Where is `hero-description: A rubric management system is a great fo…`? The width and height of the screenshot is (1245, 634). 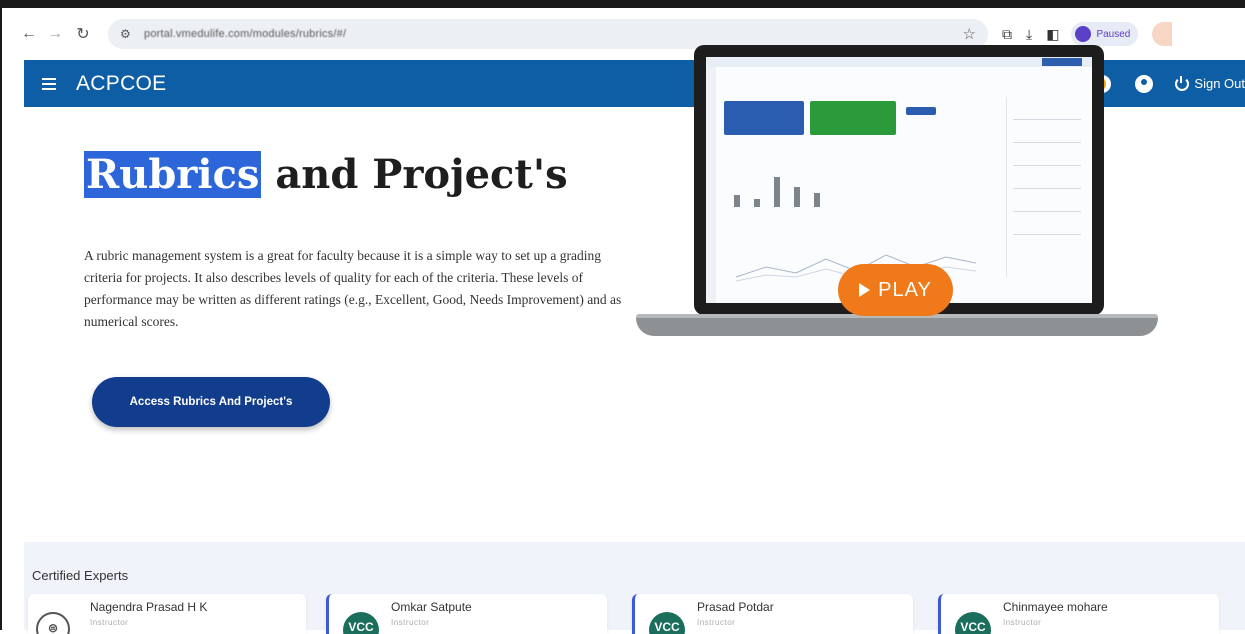
hero-description: A rubric management system is a great fo… is located at coordinates (353, 288).